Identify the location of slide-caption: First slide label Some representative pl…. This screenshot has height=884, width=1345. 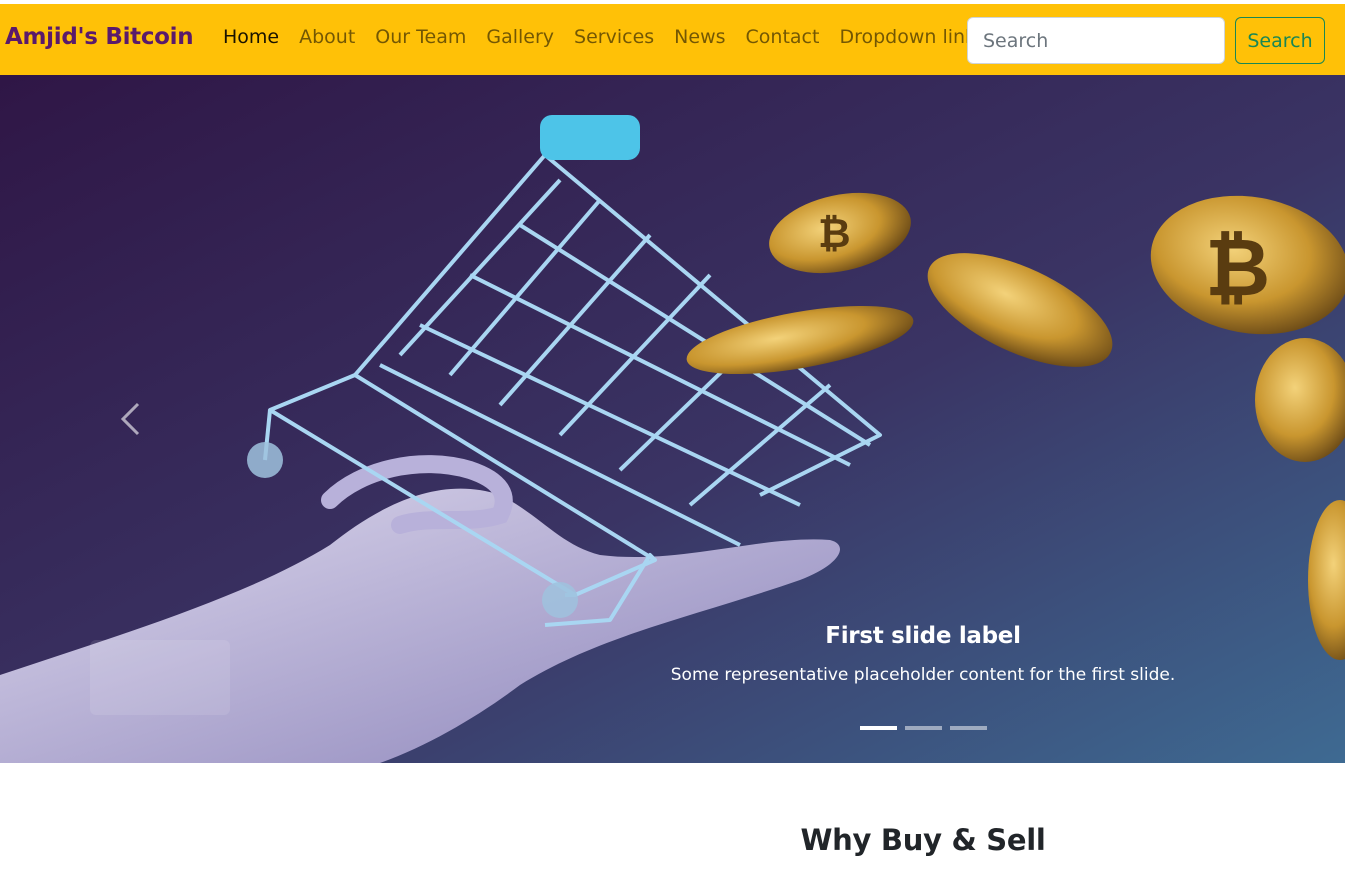
(923, 654).